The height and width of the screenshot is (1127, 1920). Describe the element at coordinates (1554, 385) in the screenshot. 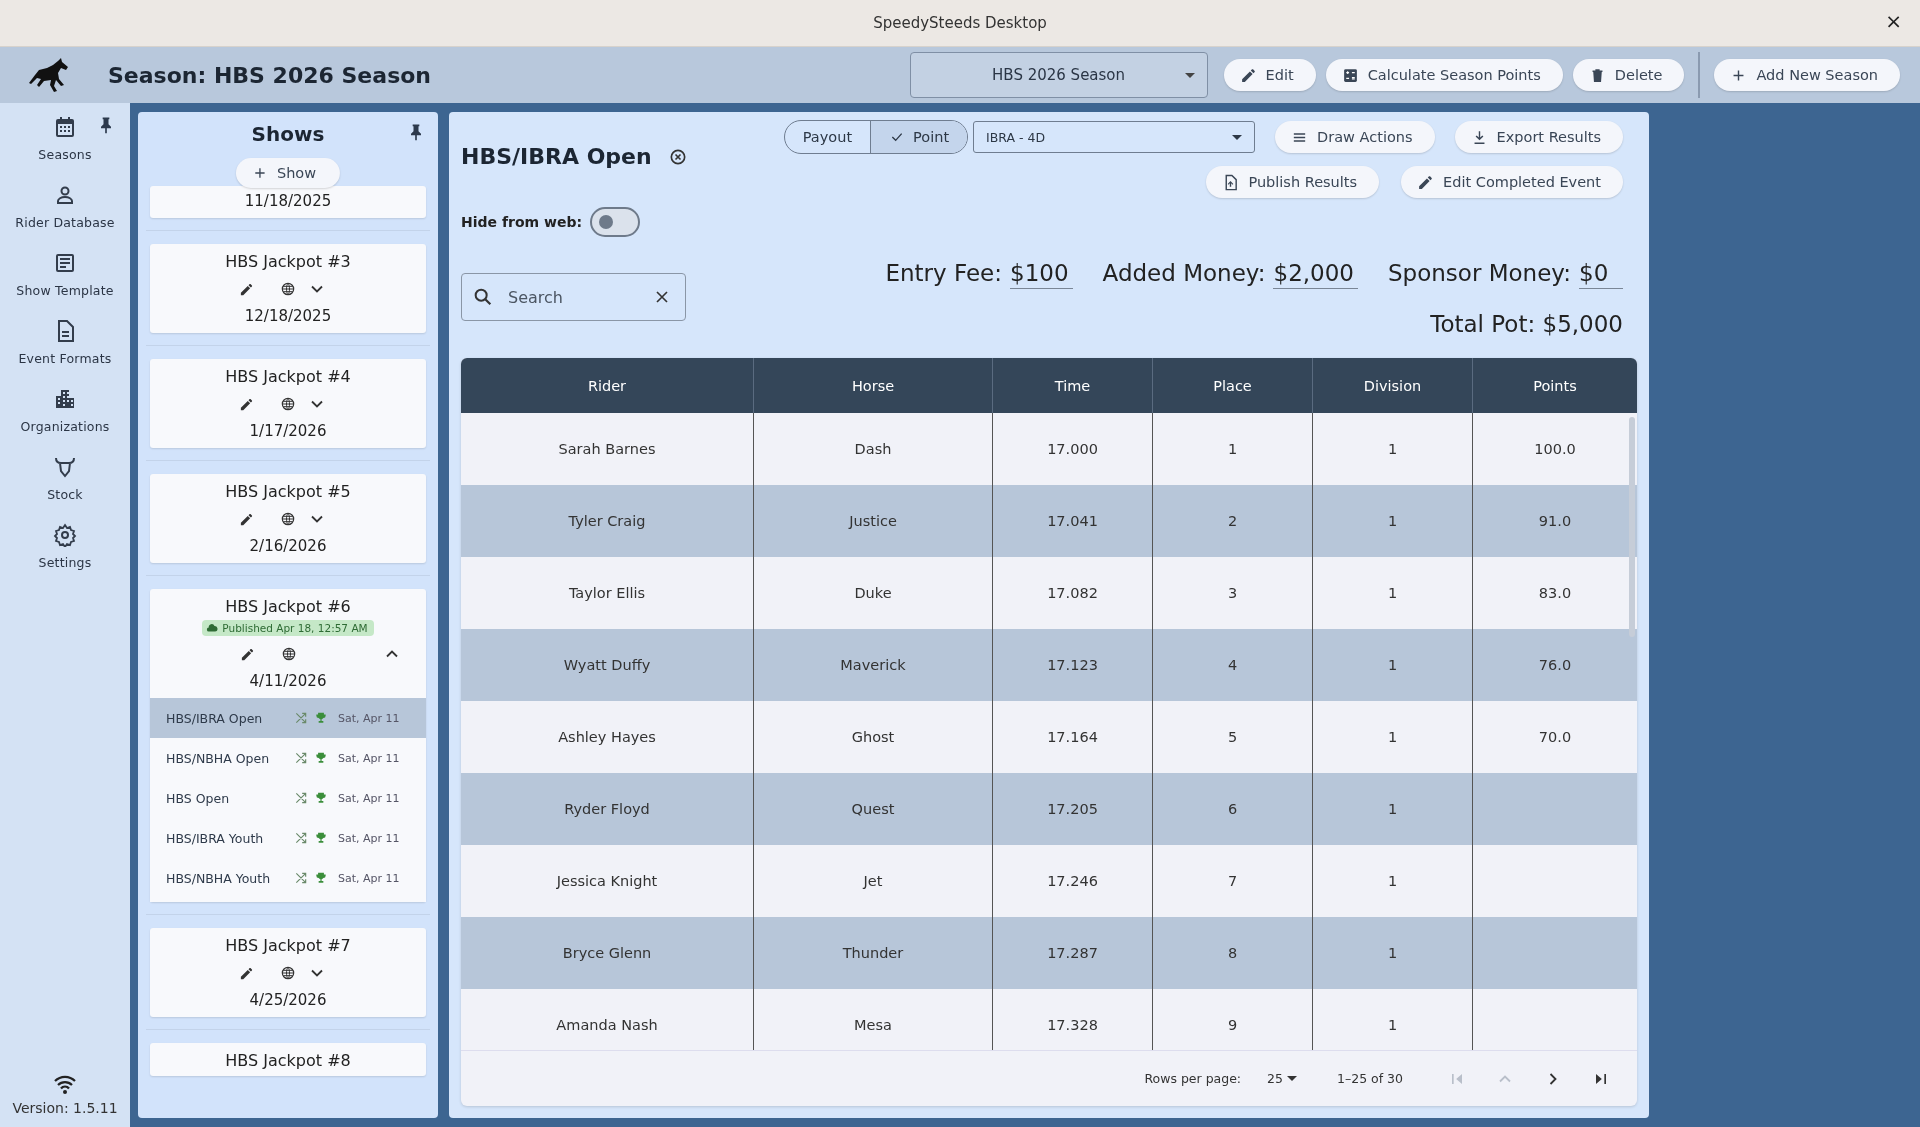

I see `column-header: Points` at that location.